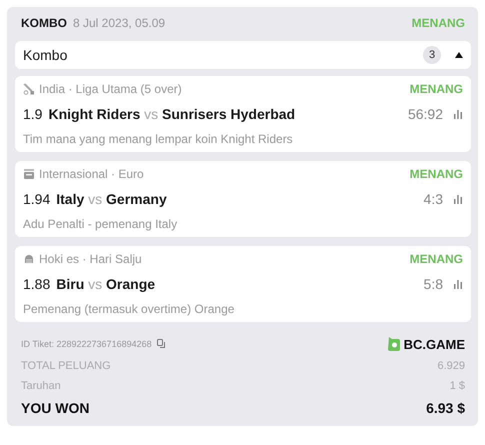 The width and height of the screenshot is (485, 445). I want to click on result-value: 6.93 $, so click(445, 408).